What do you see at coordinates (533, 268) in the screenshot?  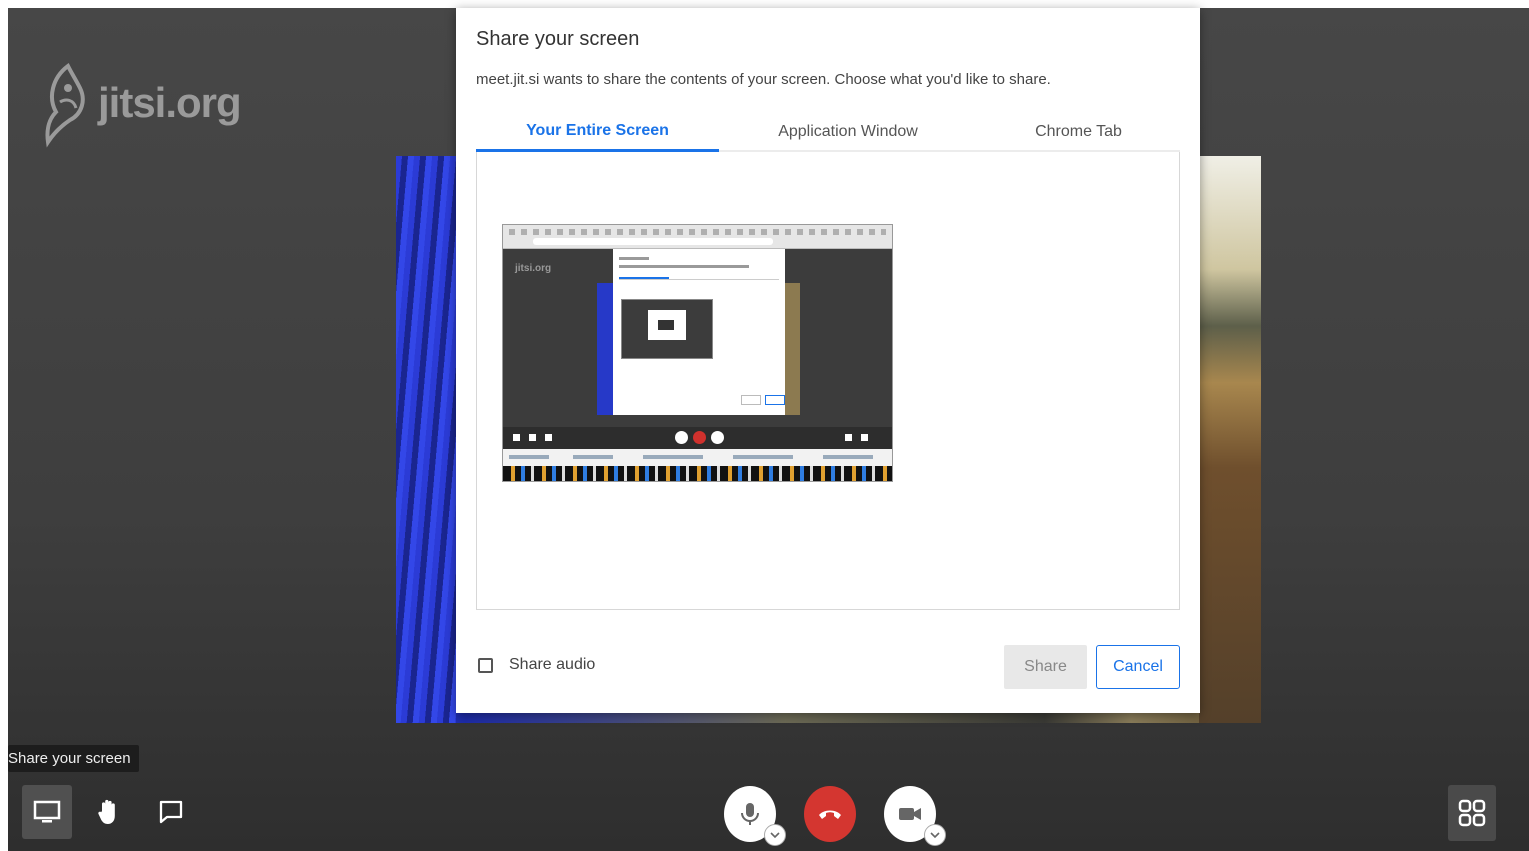 I see `thumbnail-logo: jitsi.org` at bounding box center [533, 268].